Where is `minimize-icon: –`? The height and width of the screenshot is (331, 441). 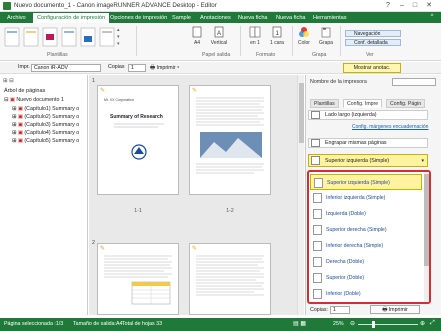
minimize-icon: – is located at coordinates (402, 6).